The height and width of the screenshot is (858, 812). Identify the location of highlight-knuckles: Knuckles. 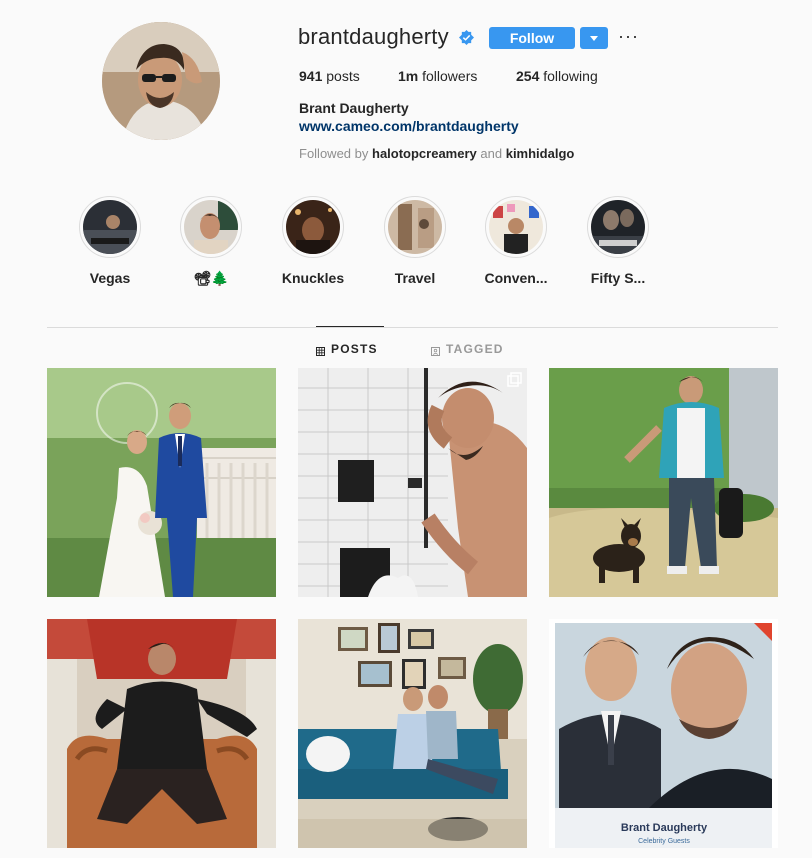
(313, 241).